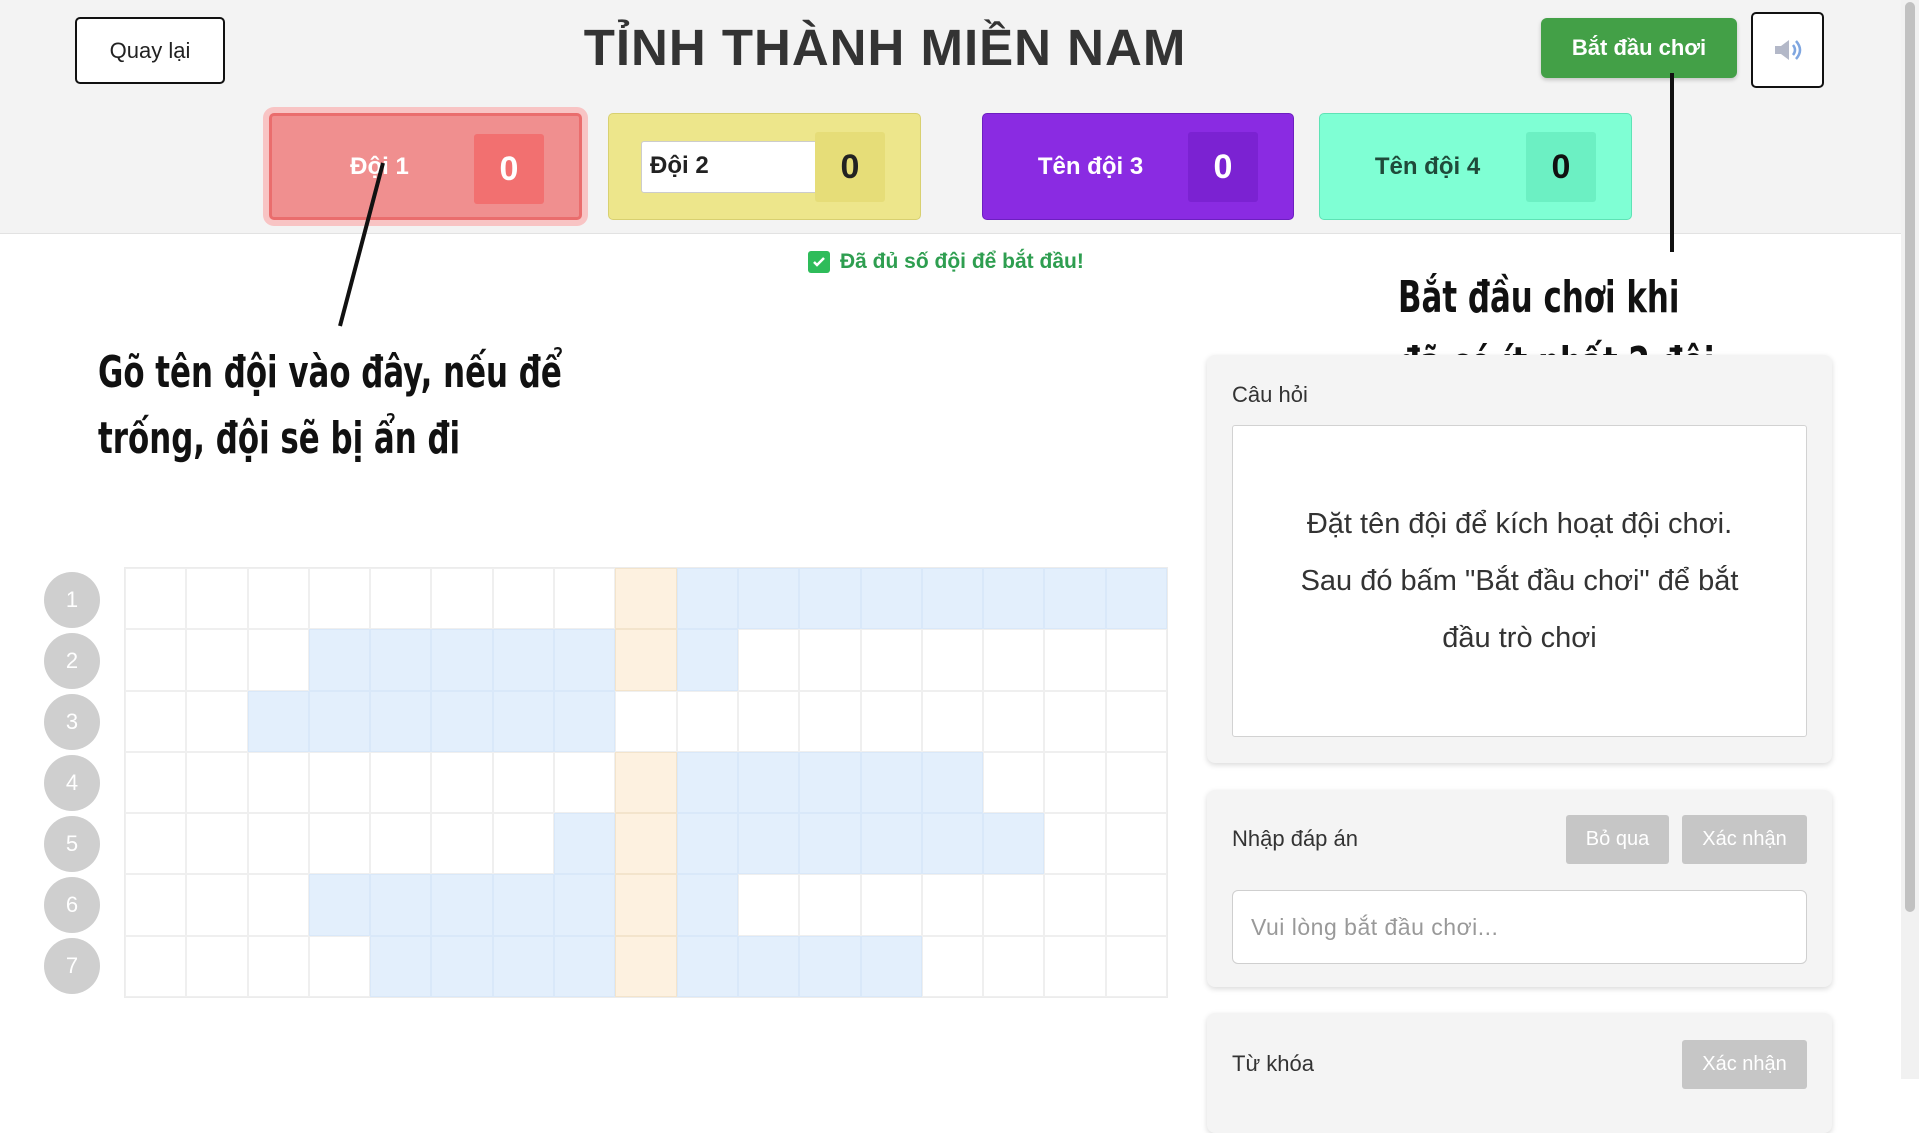  I want to click on skip-button: Bỏ qua, so click(1617, 839).